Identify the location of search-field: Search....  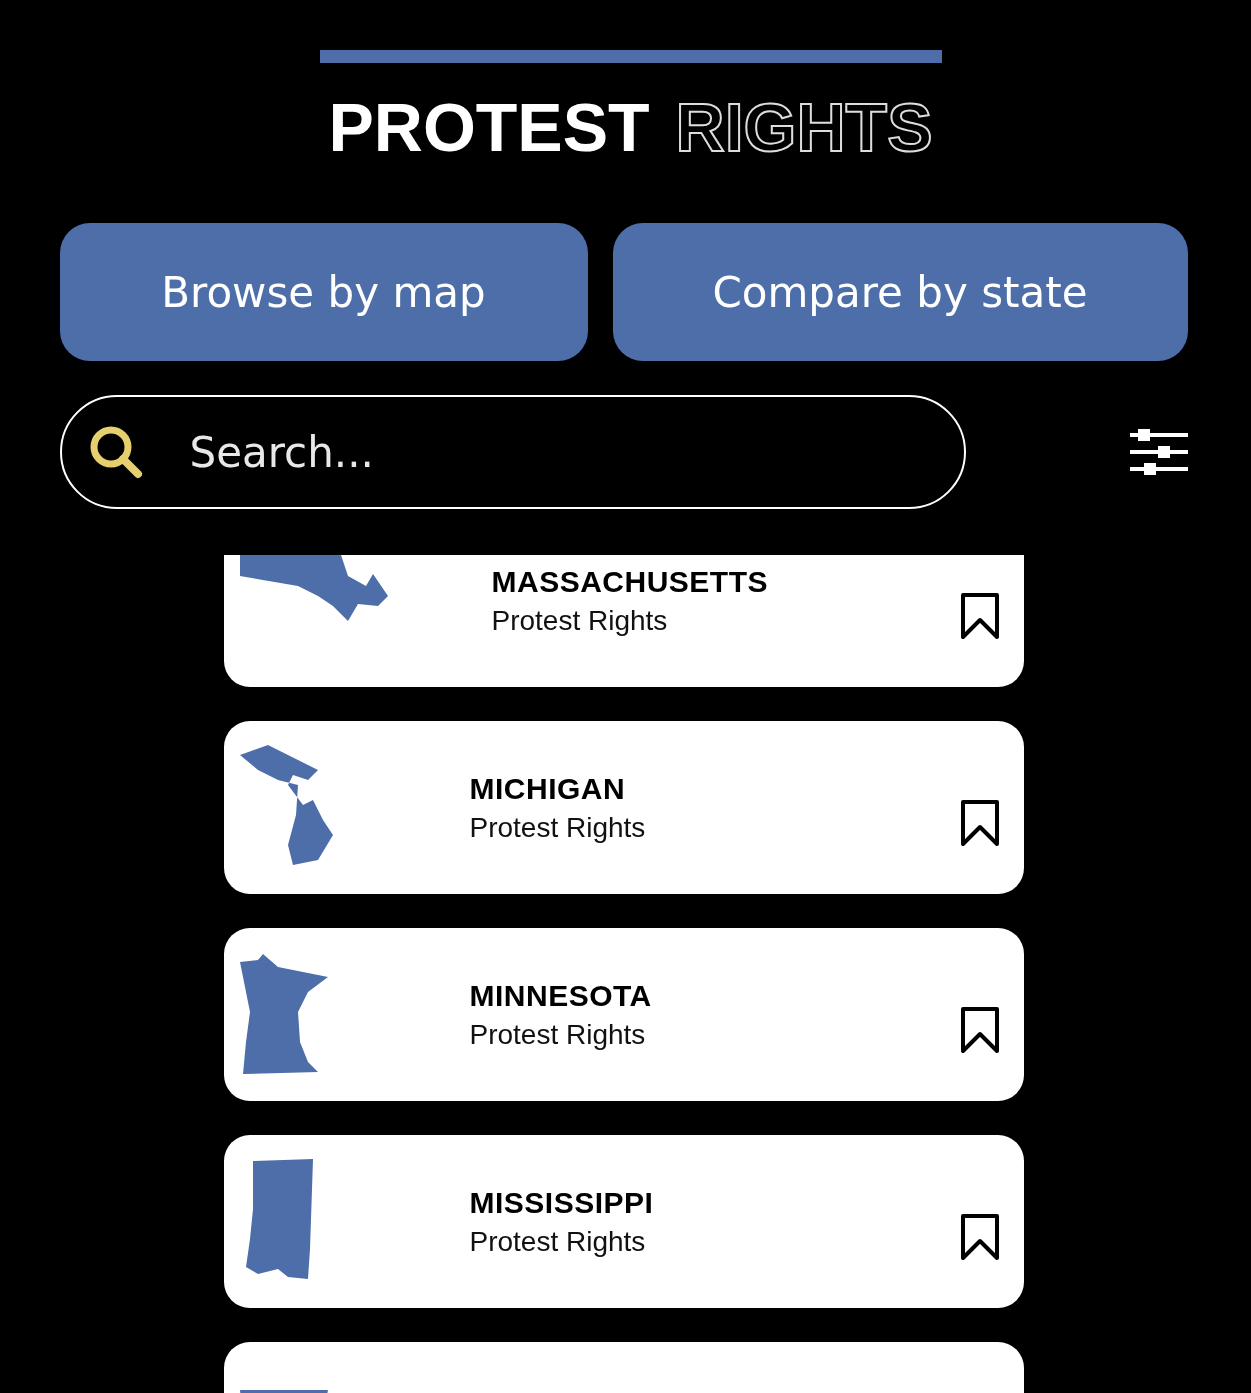
(512, 452).